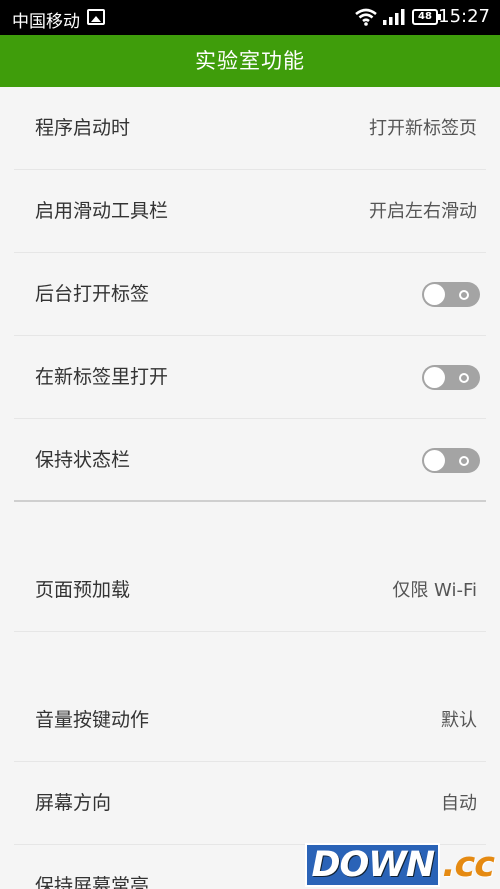  Describe the element at coordinates (394, 17) in the screenshot. I see `signal-icon` at that location.